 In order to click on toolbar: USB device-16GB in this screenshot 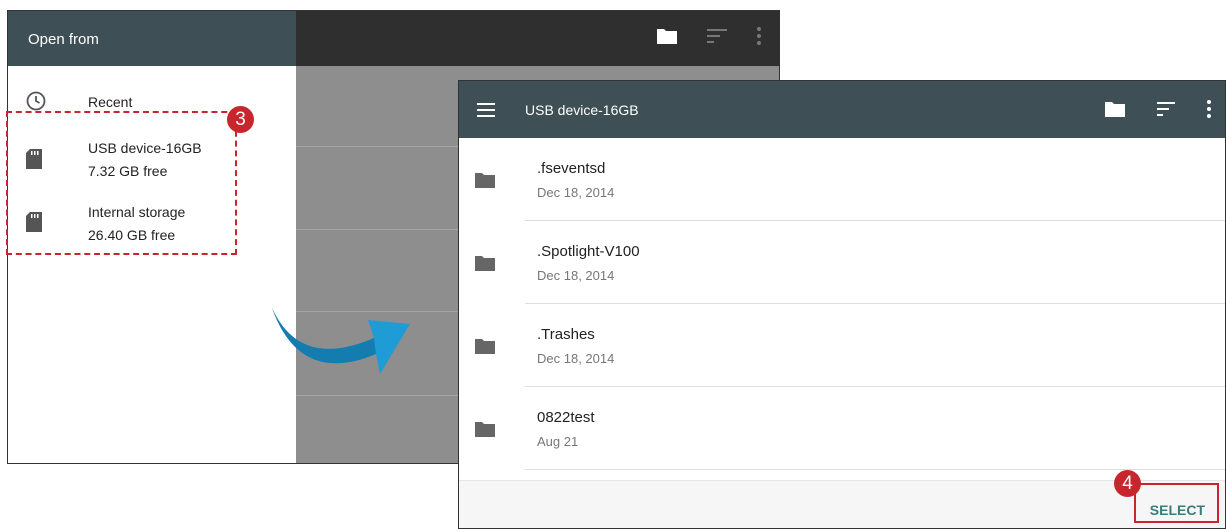, I will do `click(842, 109)`.